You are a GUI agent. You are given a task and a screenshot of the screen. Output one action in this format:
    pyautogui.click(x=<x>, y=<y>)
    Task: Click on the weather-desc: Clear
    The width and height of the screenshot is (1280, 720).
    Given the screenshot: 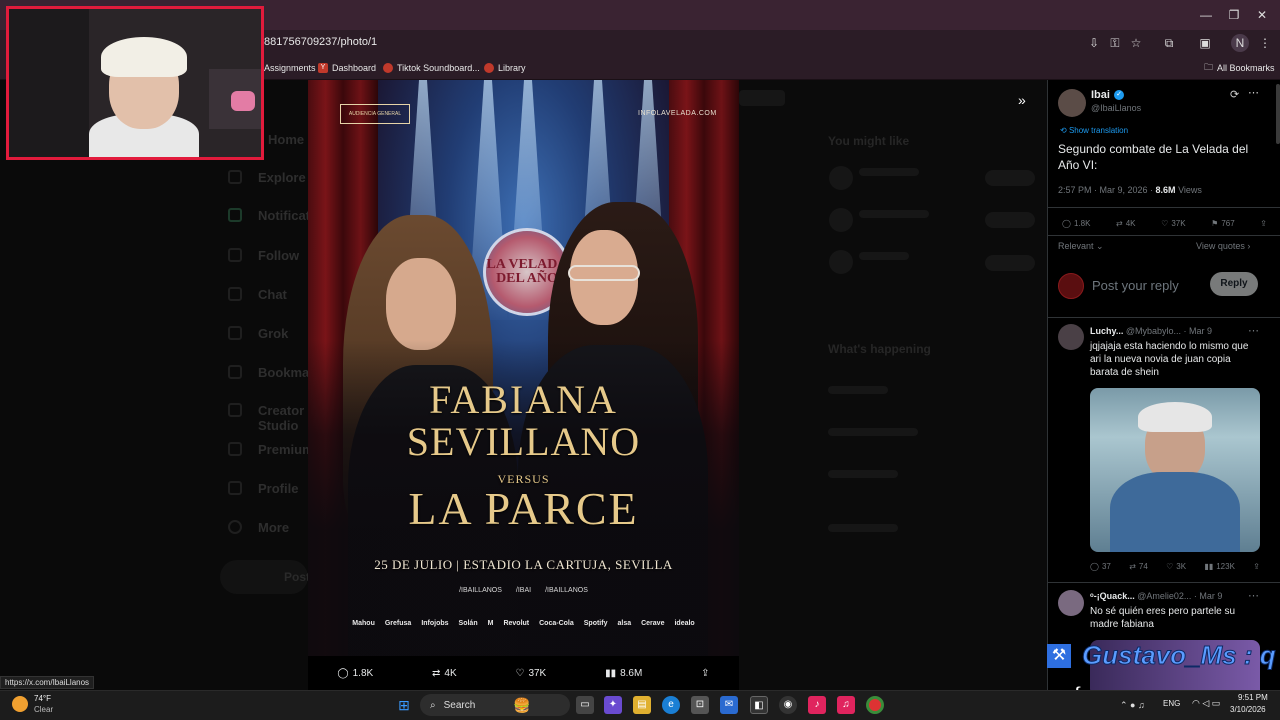 What is the action you would take?
    pyautogui.click(x=43, y=709)
    